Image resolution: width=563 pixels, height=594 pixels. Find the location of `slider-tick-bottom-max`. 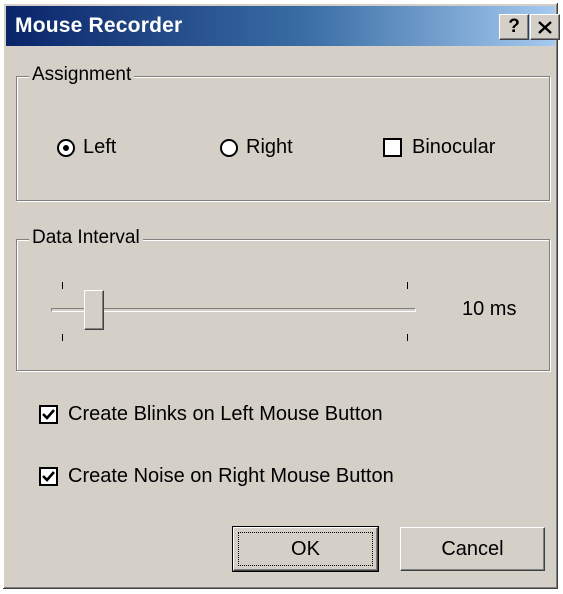

slider-tick-bottom-max is located at coordinates (407, 337).